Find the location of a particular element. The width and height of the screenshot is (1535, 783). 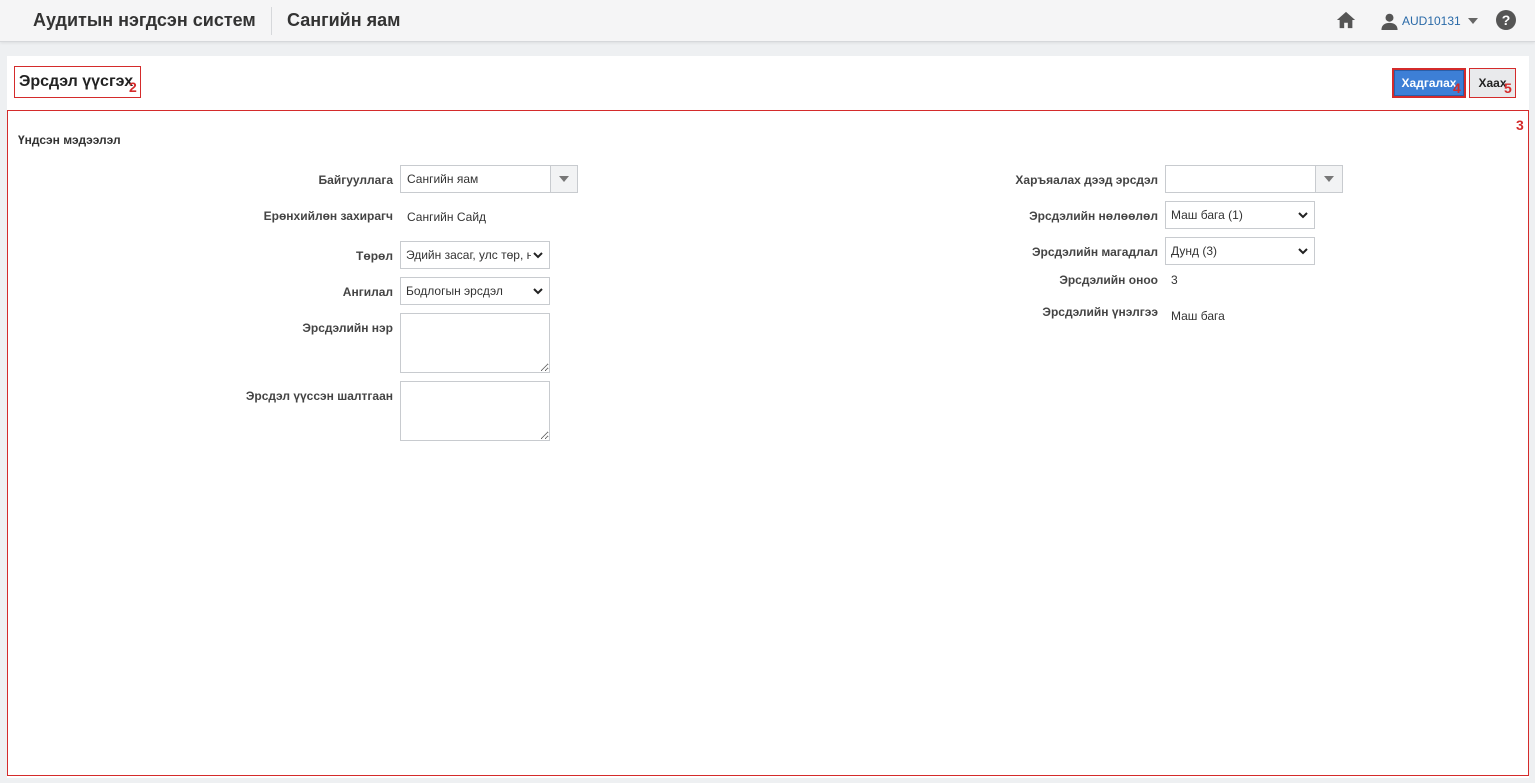

parent-risk-label: Харъяалах дээд эрсдэл is located at coordinates (1086, 180).